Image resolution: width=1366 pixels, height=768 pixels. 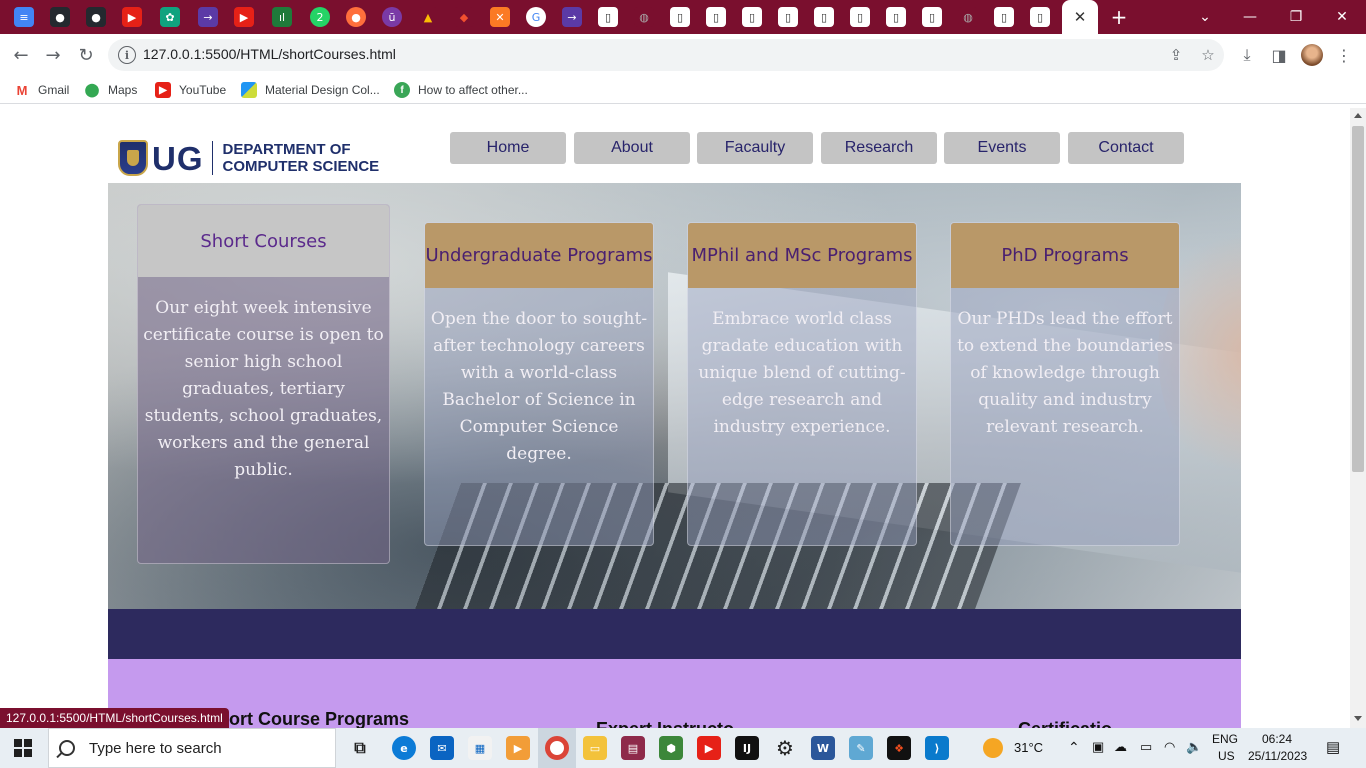 I want to click on vscode-icon: ⟩, so click(x=937, y=748).